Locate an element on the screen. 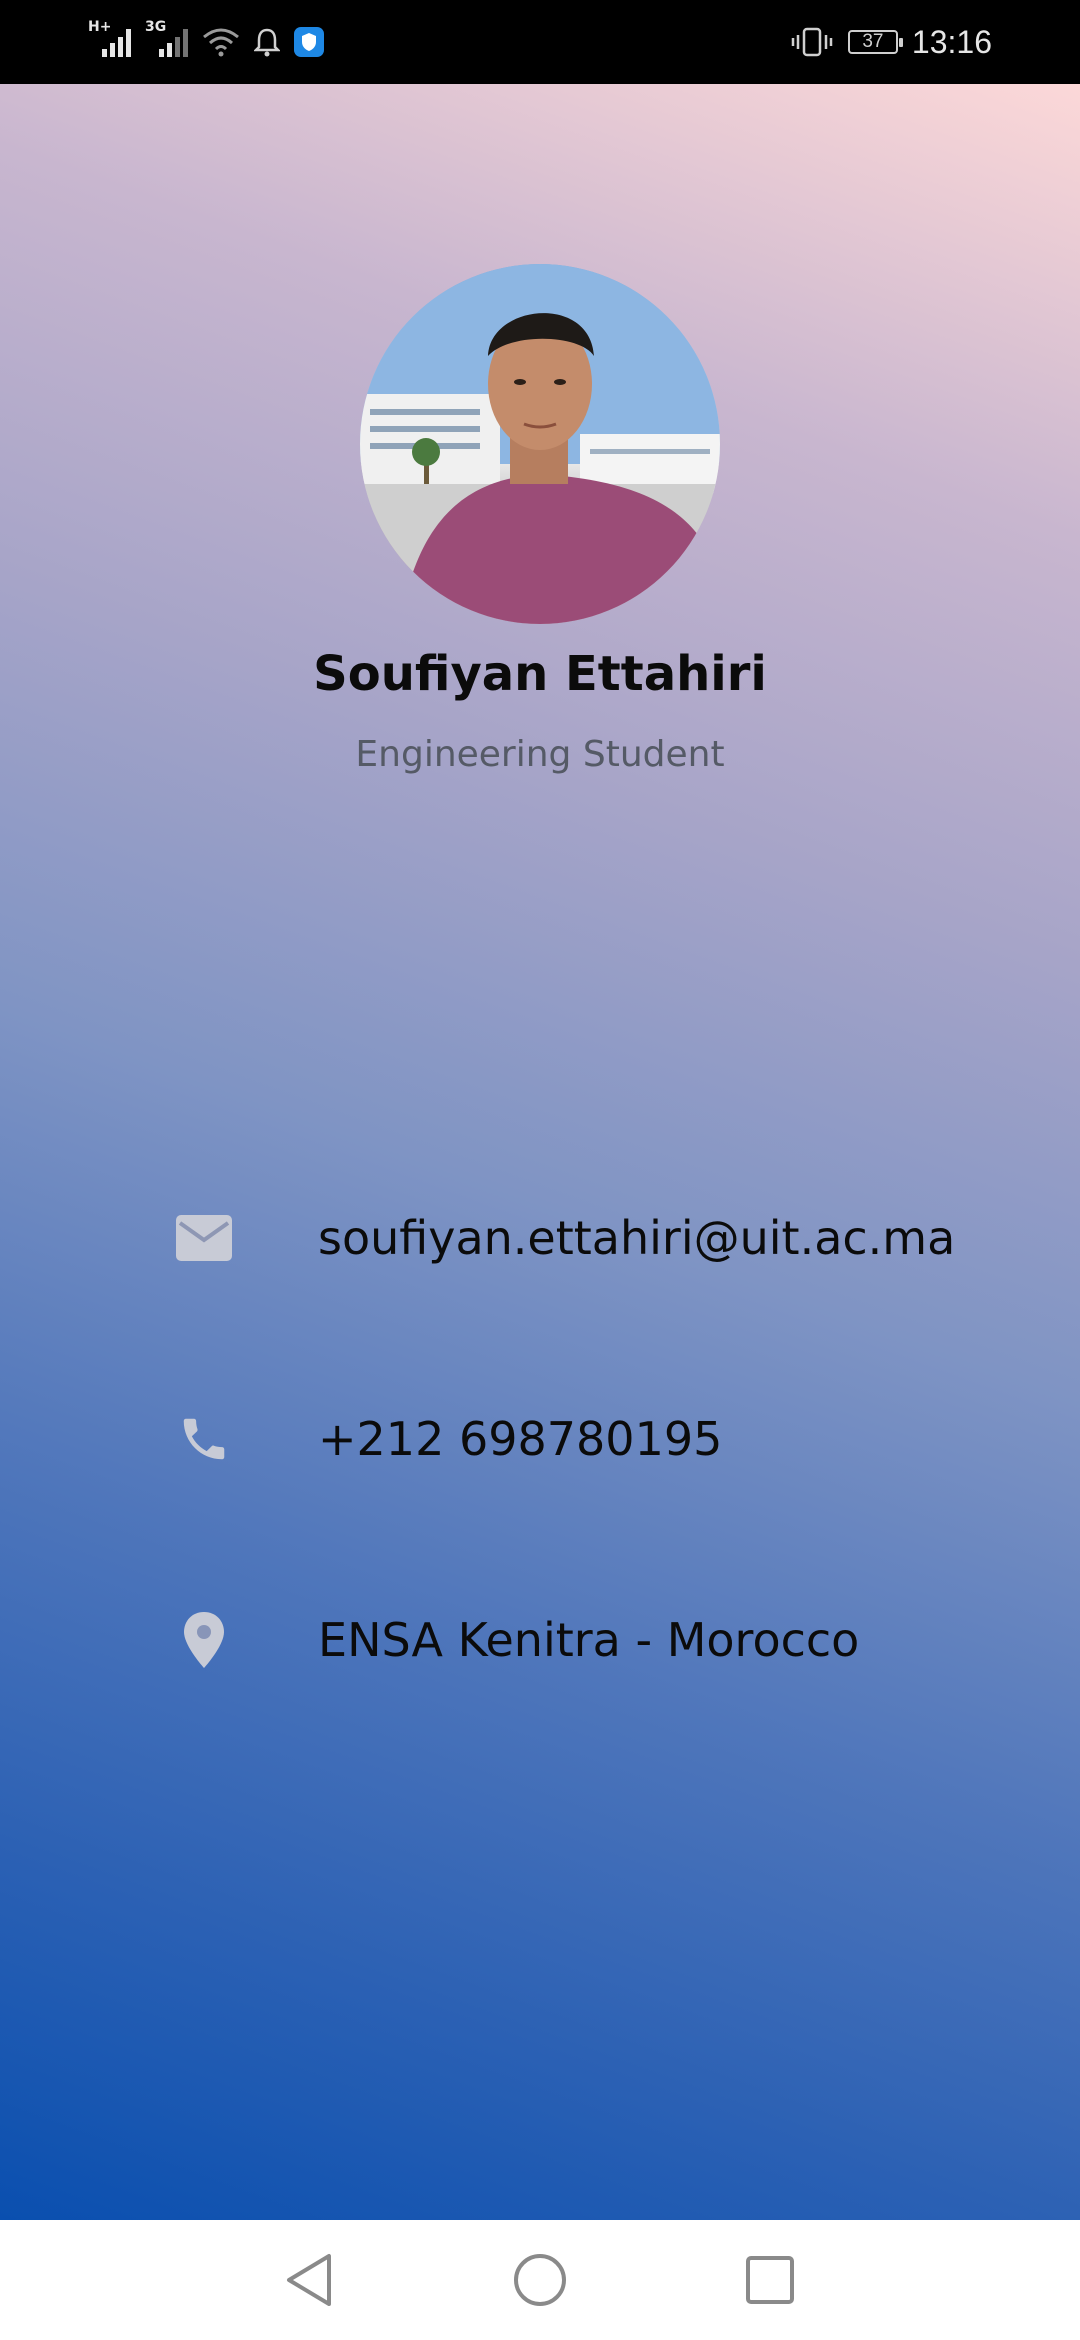  home-icon is located at coordinates (540, 2280).